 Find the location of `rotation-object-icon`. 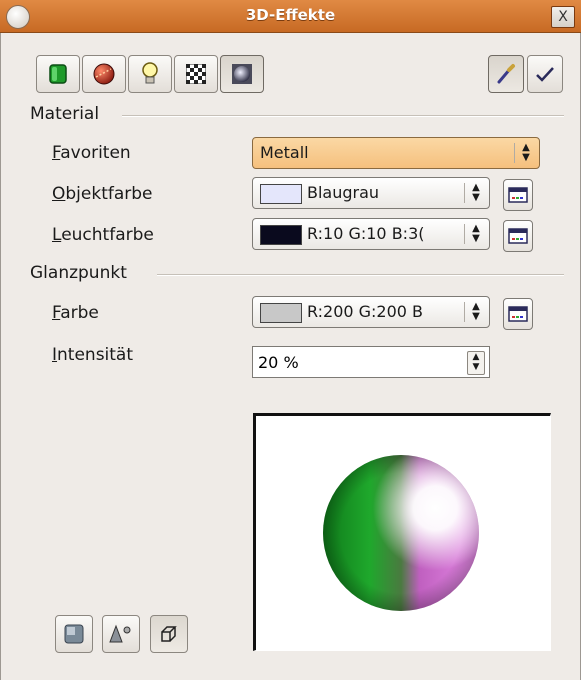

rotation-object-icon is located at coordinates (120, 633).